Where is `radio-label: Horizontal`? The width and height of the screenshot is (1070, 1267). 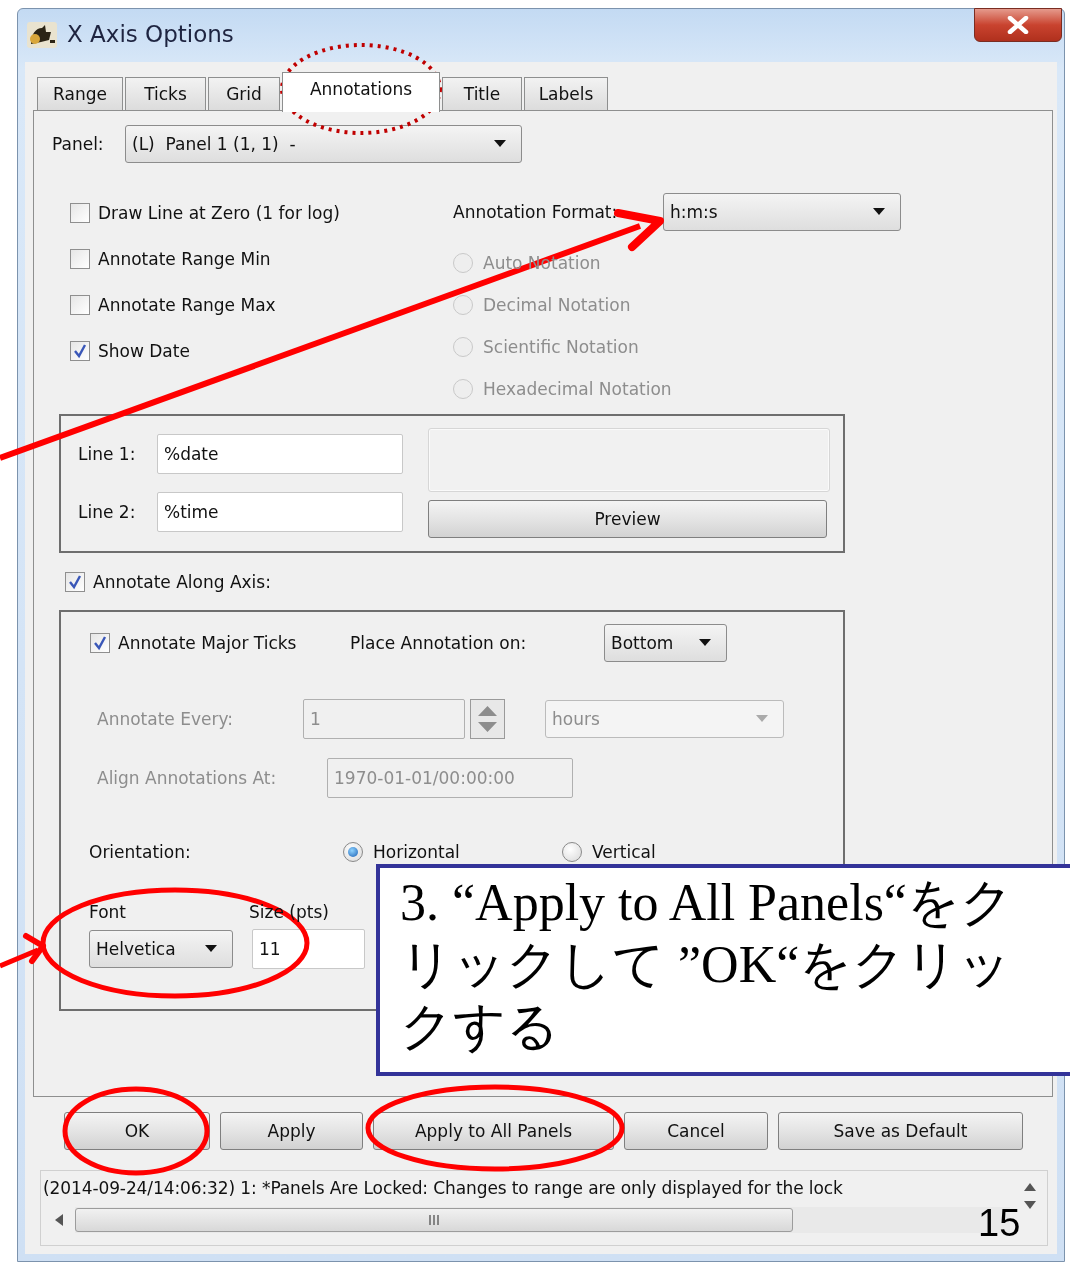 radio-label: Horizontal is located at coordinates (416, 852).